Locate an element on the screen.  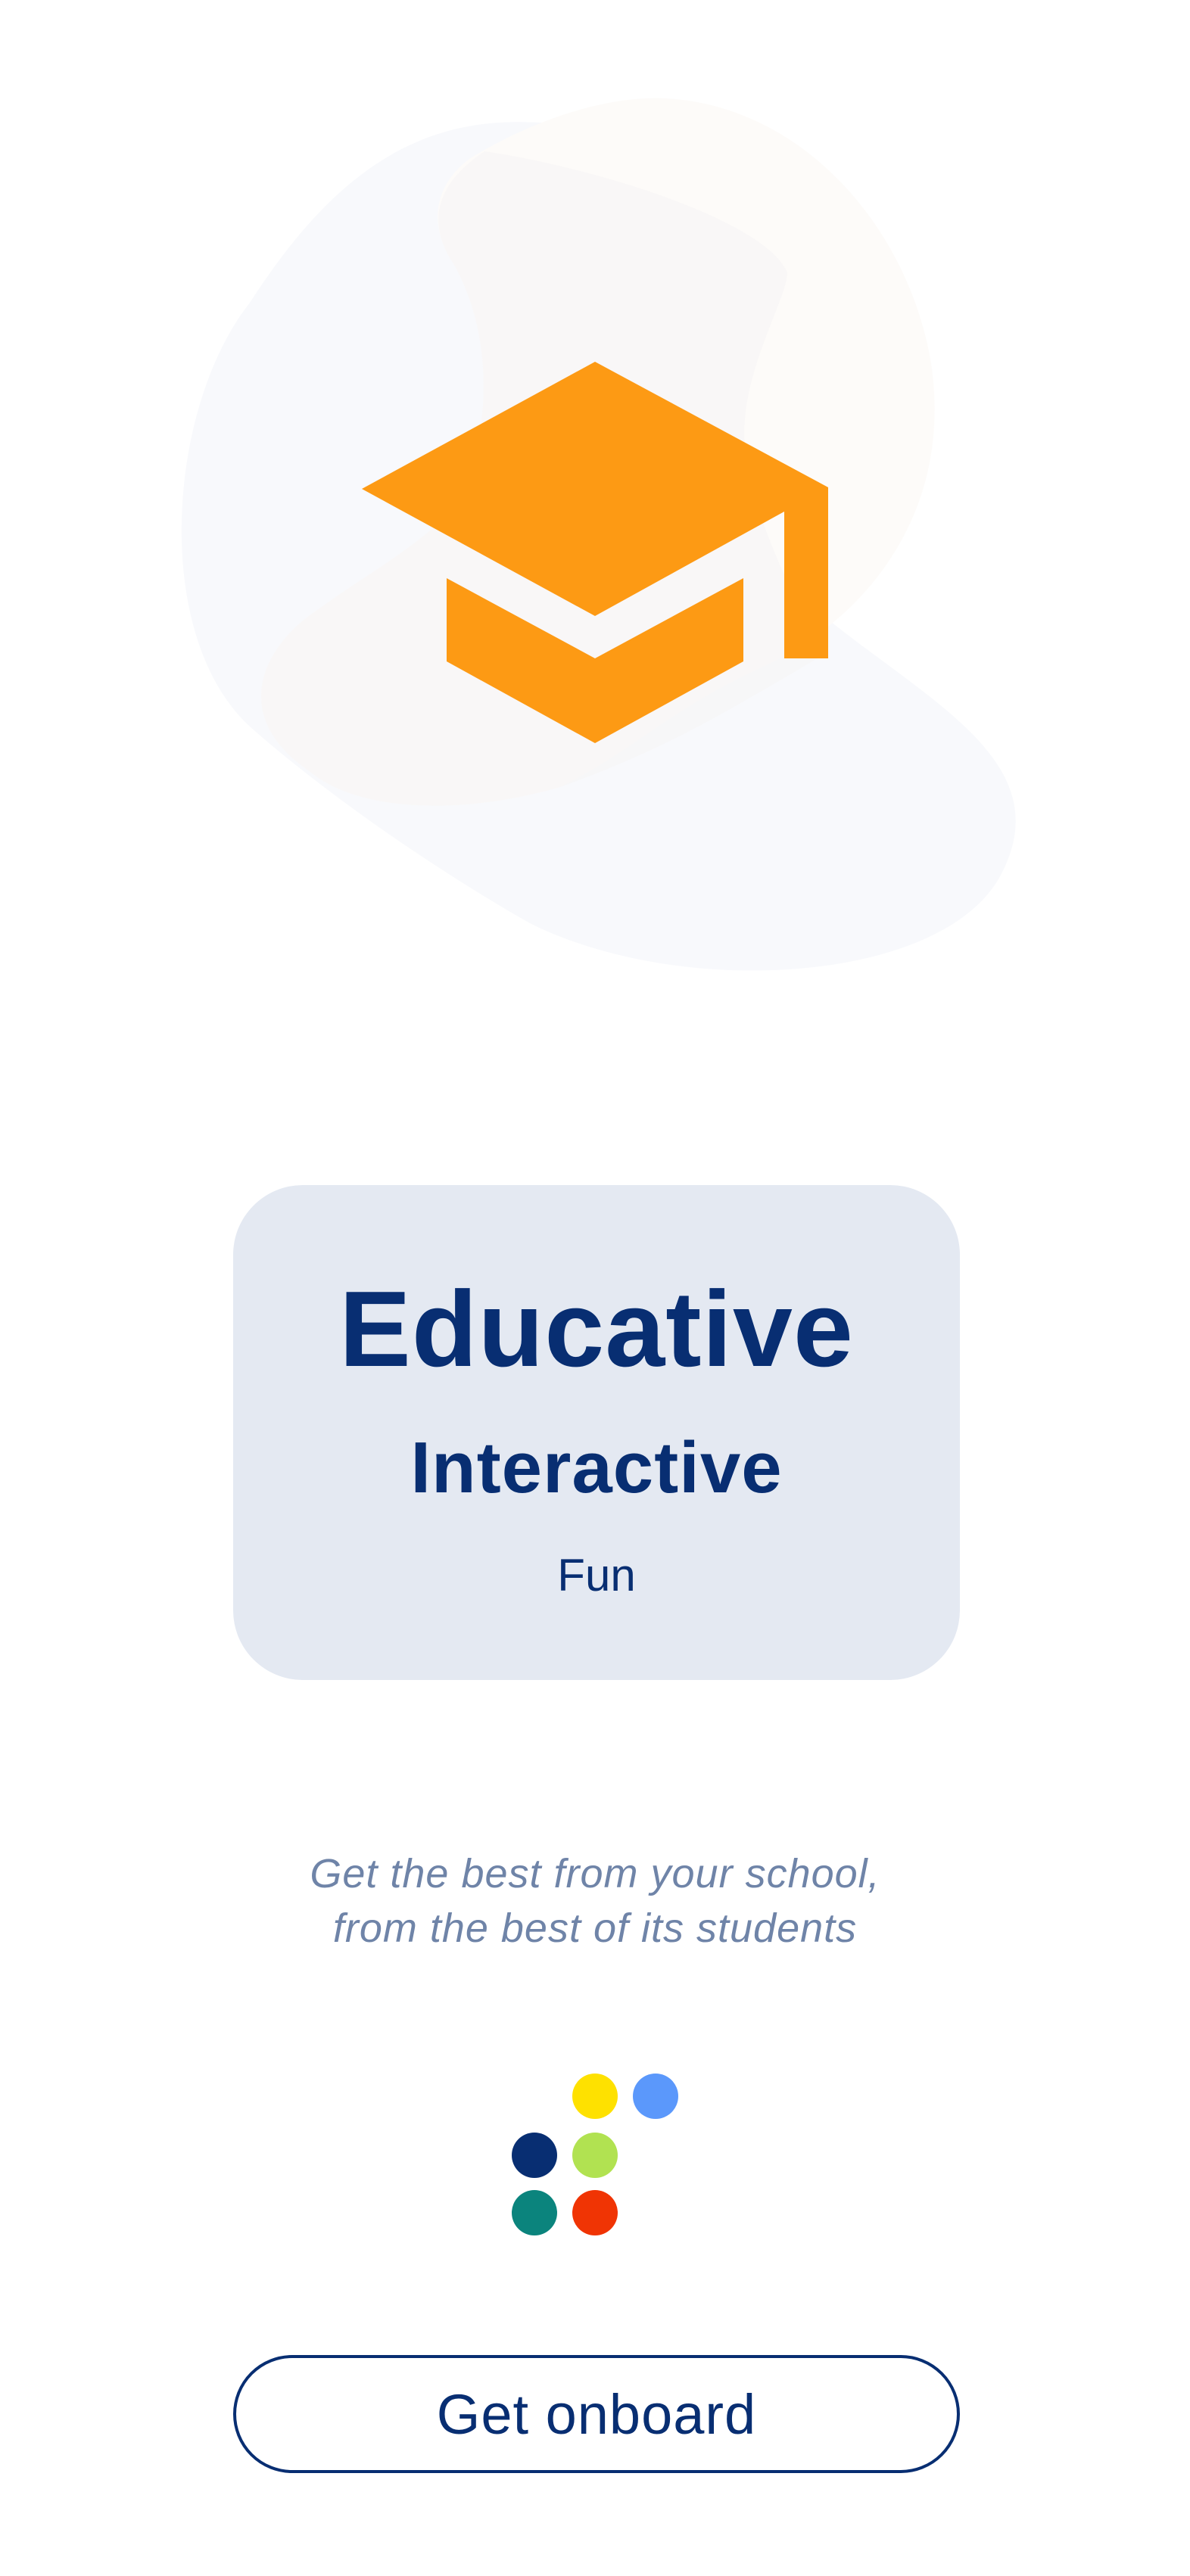
card-title: Educative is located at coordinates (596, 1329).